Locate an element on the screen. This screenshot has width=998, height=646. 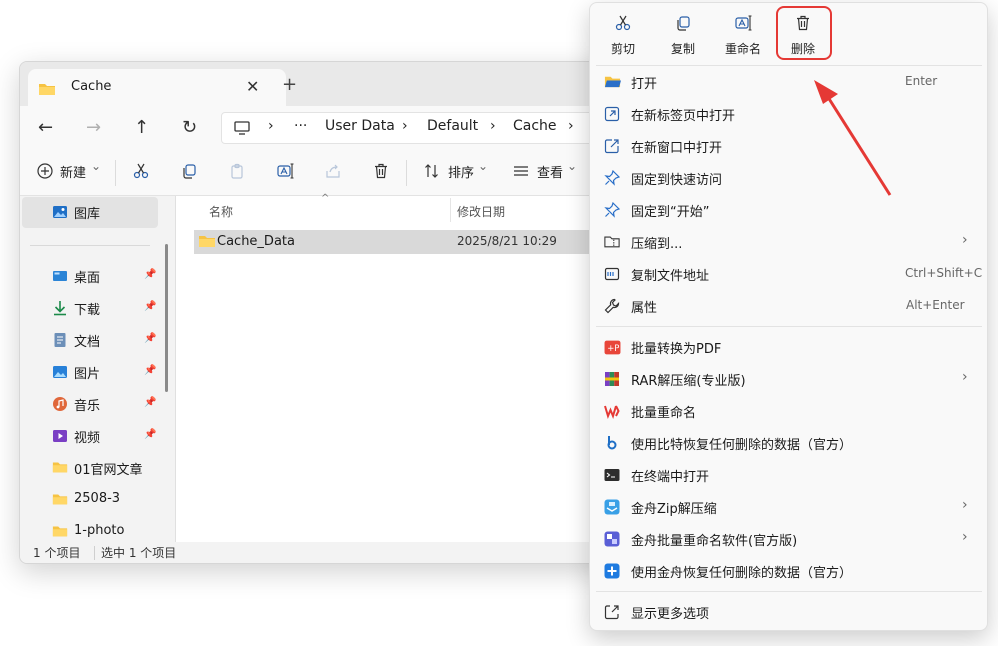
share-icon is located at coordinates (333, 173).